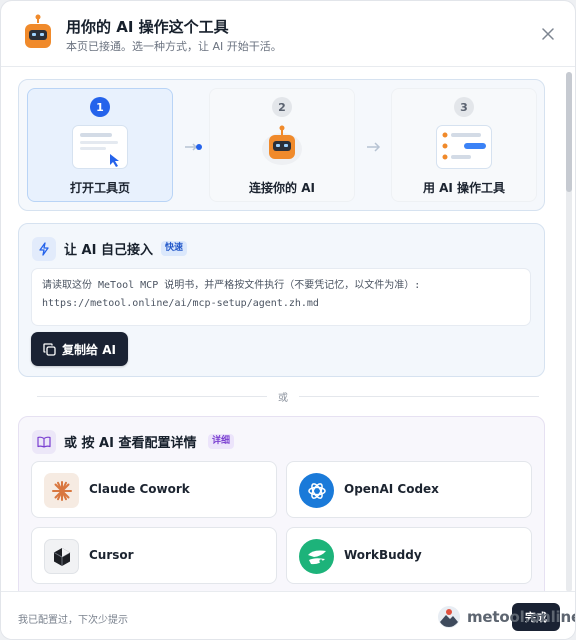 This screenshot has width=576, height=640. I want to click on tool-cursor: Cursor, so click(154, 555).